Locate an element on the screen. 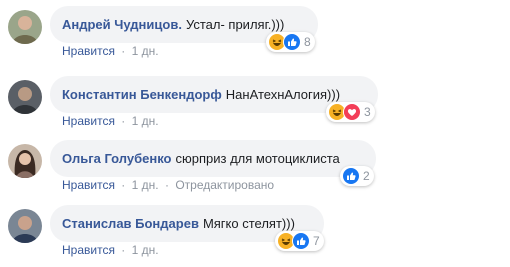 Image resolution: width=510 pixels, height=267 pixels. love-icon is located at coordinates (352, 112).